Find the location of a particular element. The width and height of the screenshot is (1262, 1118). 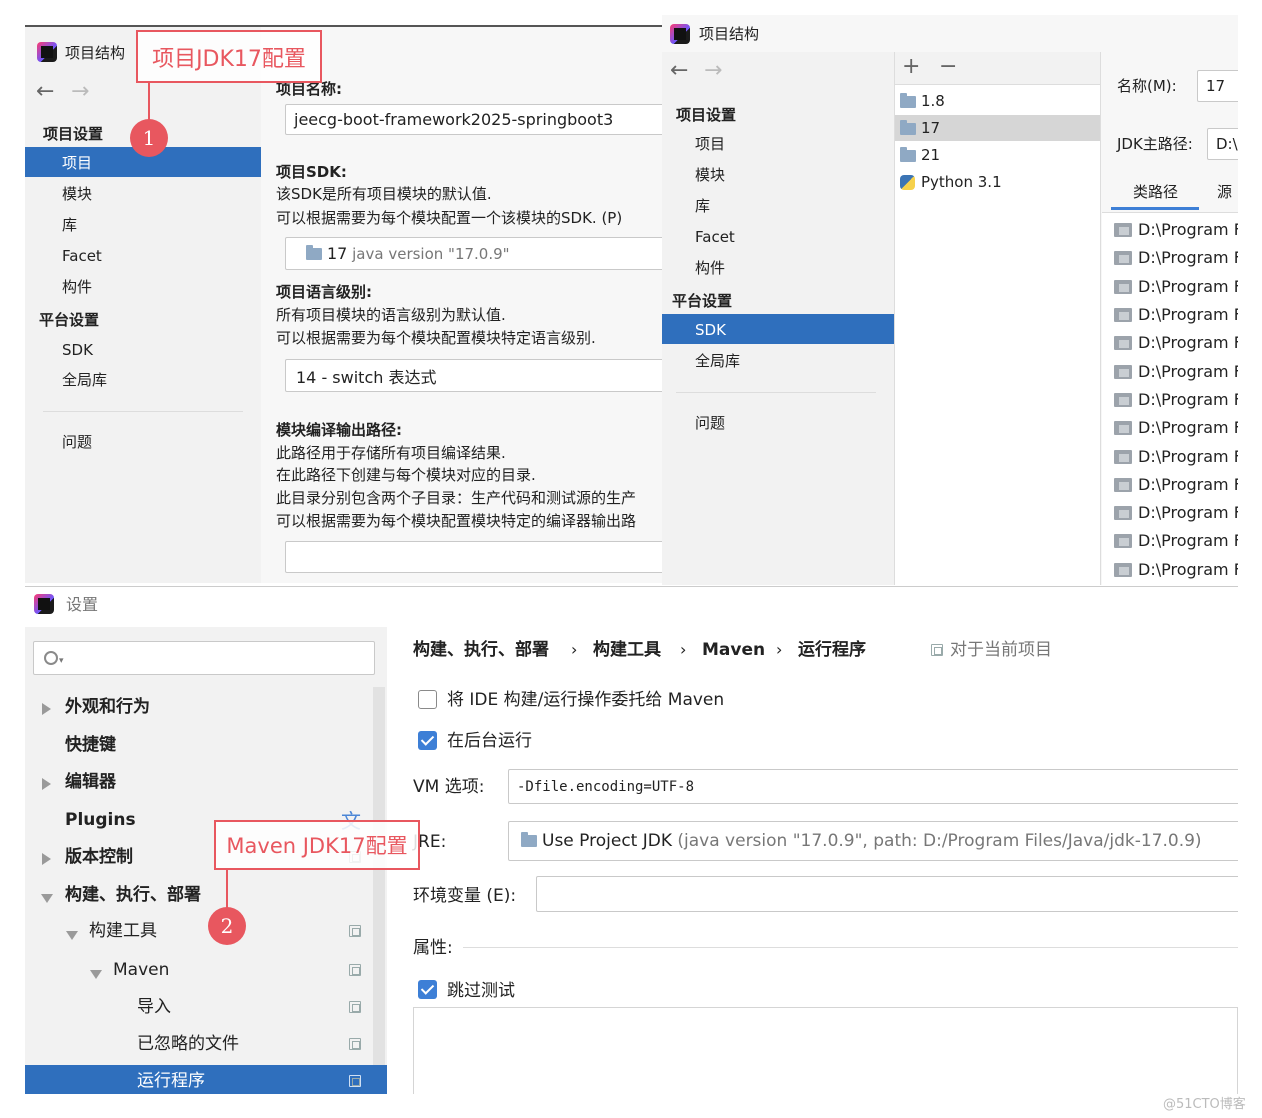

nav-item-sdk: SDK is located at coordinates (77, 350).